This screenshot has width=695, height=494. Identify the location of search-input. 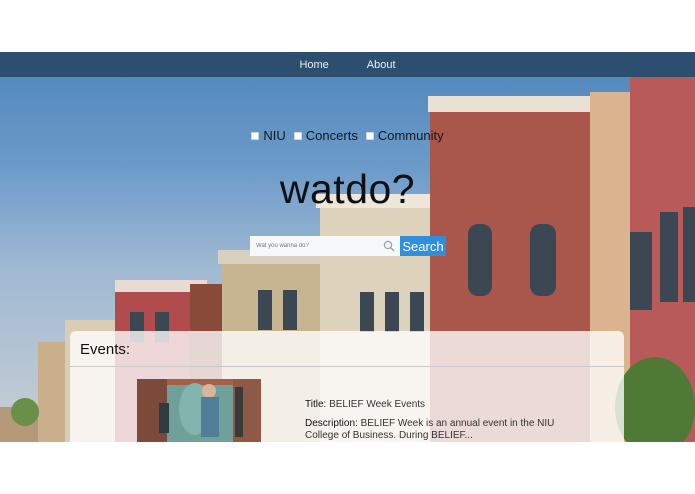
(325, 246).